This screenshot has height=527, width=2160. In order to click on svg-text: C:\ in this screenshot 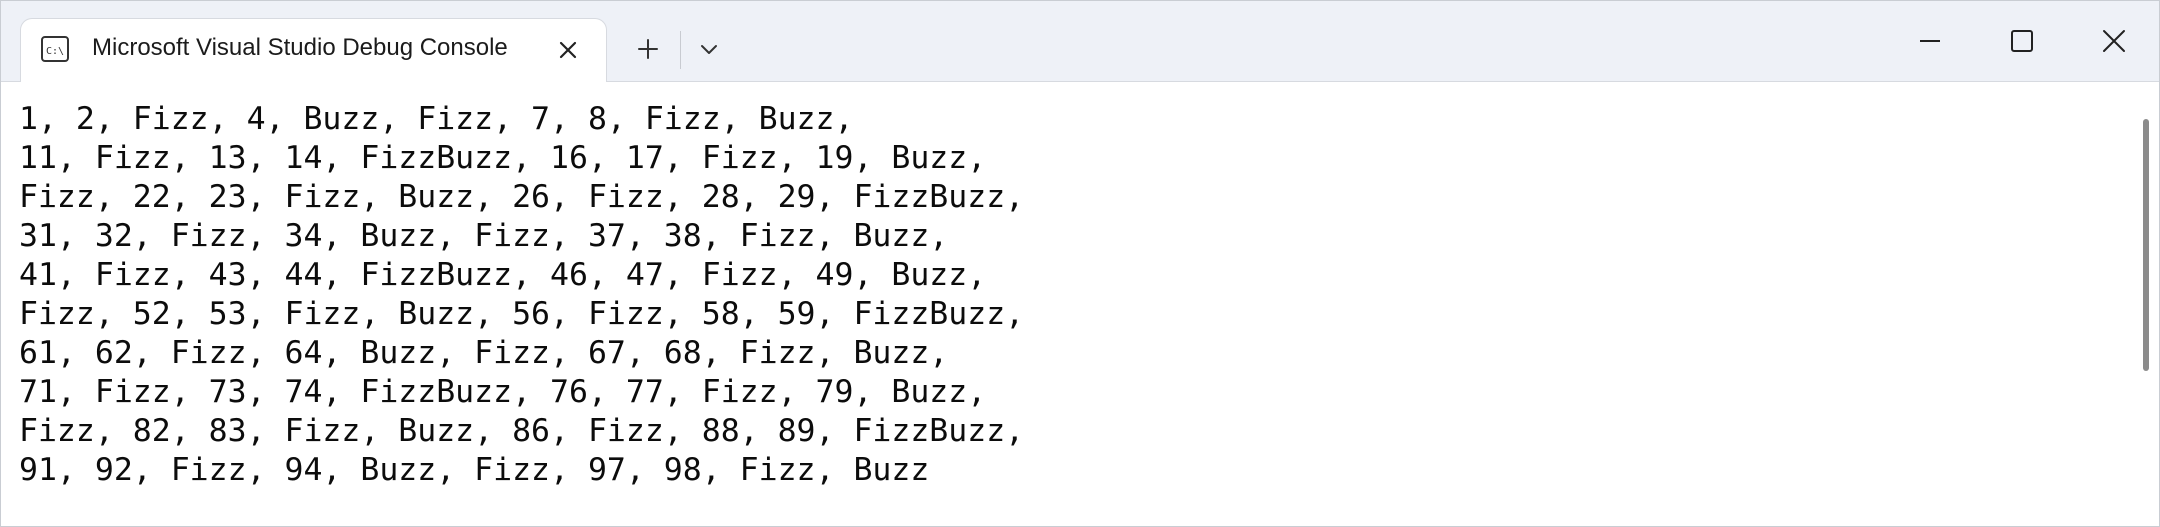, I will do `click(55, 51)`.